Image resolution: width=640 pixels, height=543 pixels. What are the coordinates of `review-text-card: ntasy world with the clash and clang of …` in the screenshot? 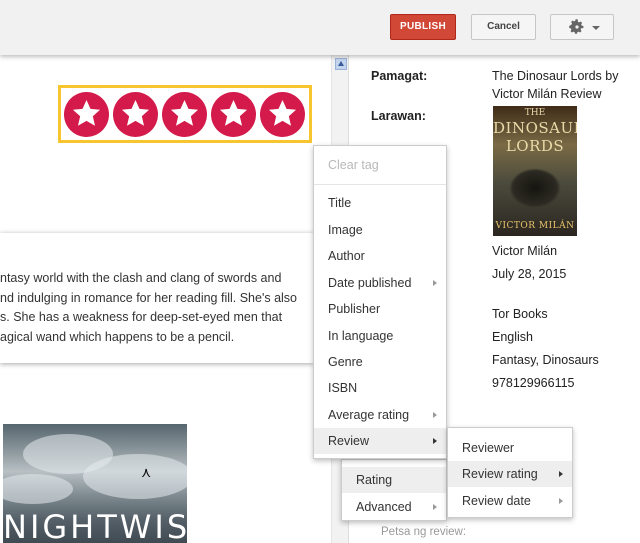 It's located at (157, 298).